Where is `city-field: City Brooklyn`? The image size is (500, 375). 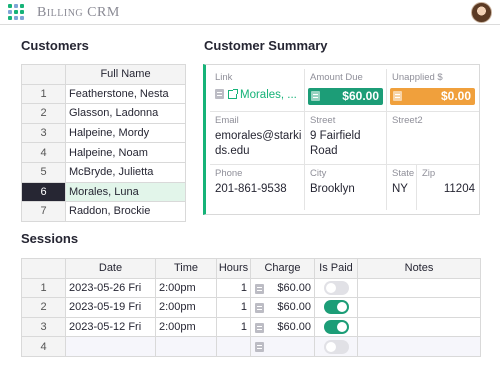 city-field: City Brooklyn is located at coordinates (346, 187).